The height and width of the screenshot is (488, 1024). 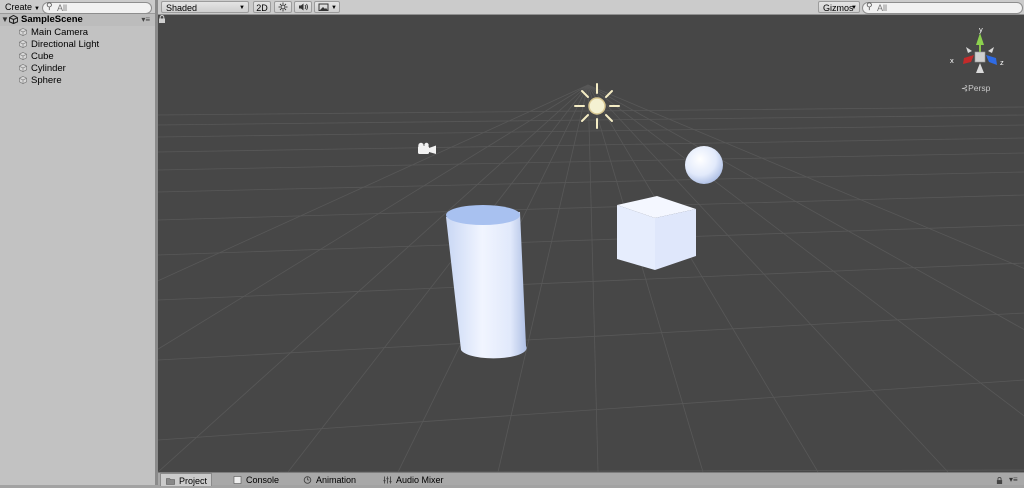 I want to click on camera-gizmo-icon, so click(x=427, y=148).